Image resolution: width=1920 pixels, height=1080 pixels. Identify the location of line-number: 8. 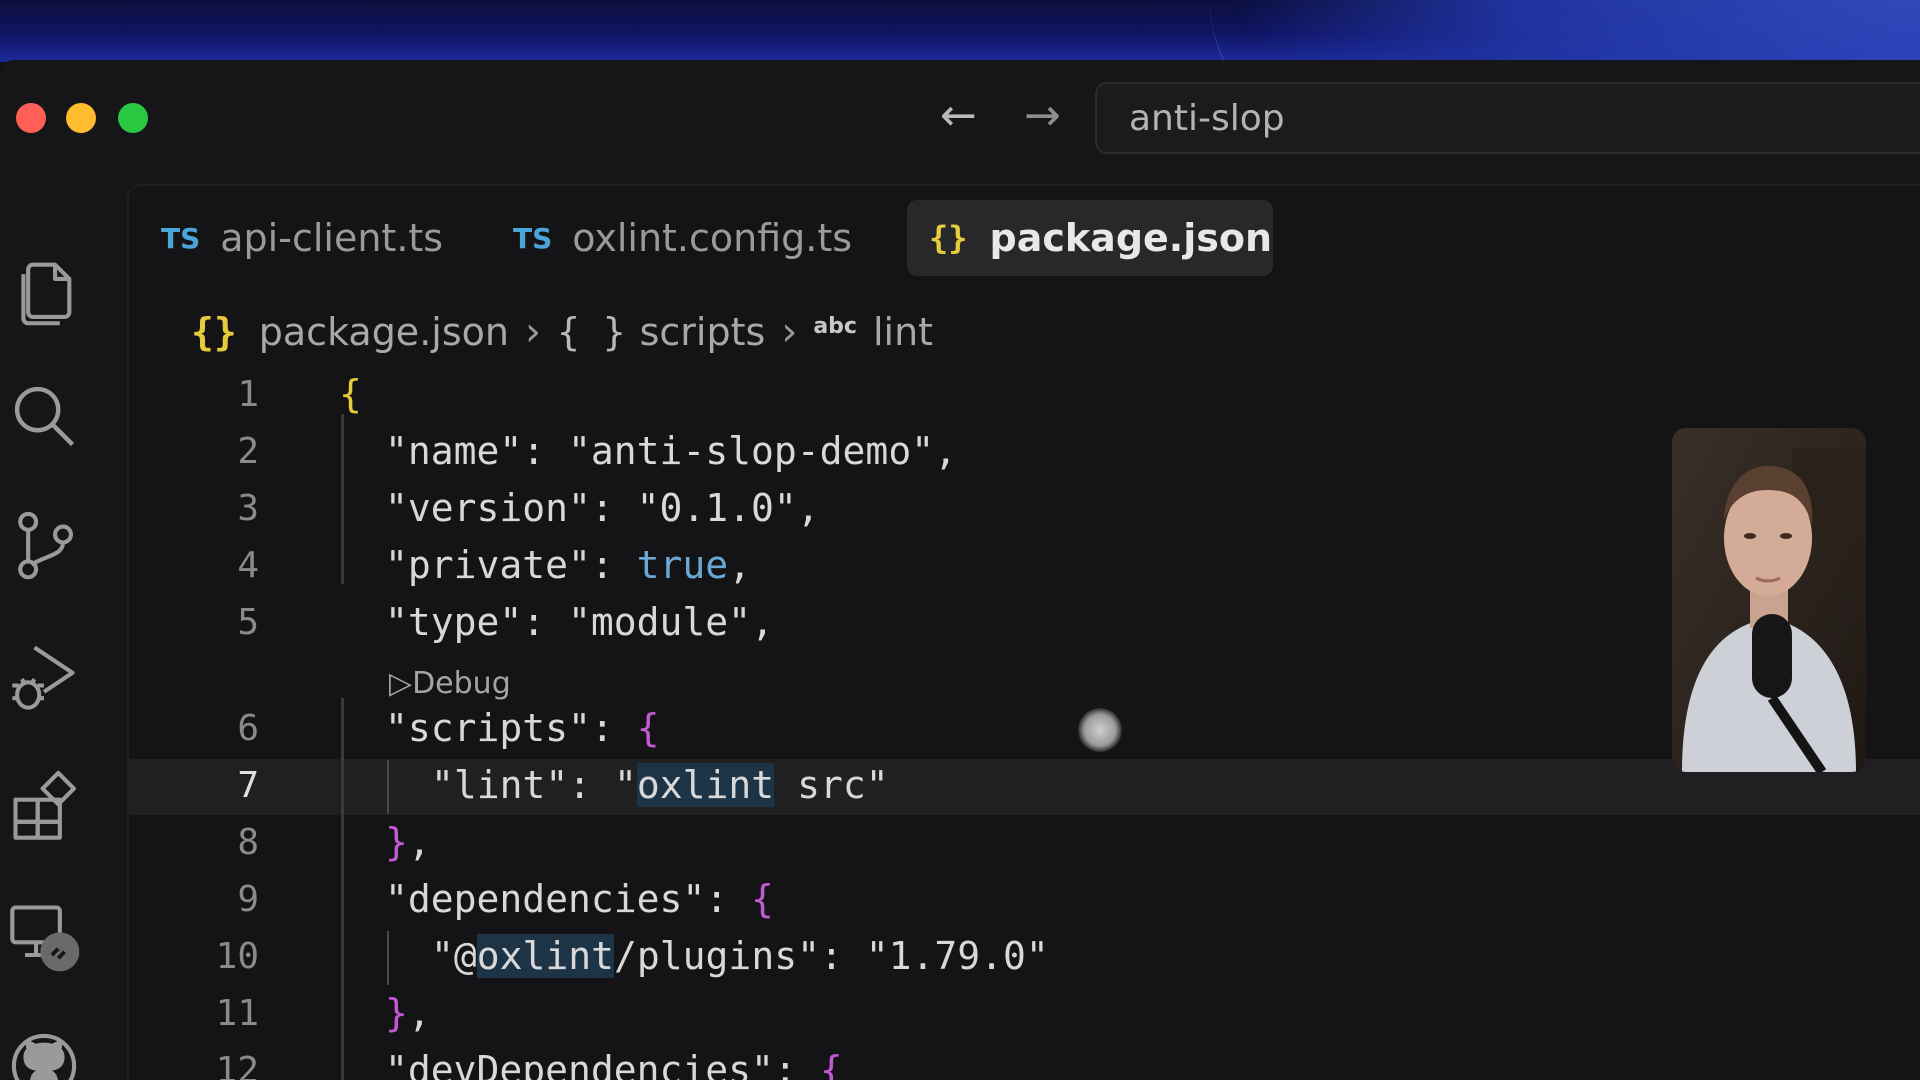
(248, 842).